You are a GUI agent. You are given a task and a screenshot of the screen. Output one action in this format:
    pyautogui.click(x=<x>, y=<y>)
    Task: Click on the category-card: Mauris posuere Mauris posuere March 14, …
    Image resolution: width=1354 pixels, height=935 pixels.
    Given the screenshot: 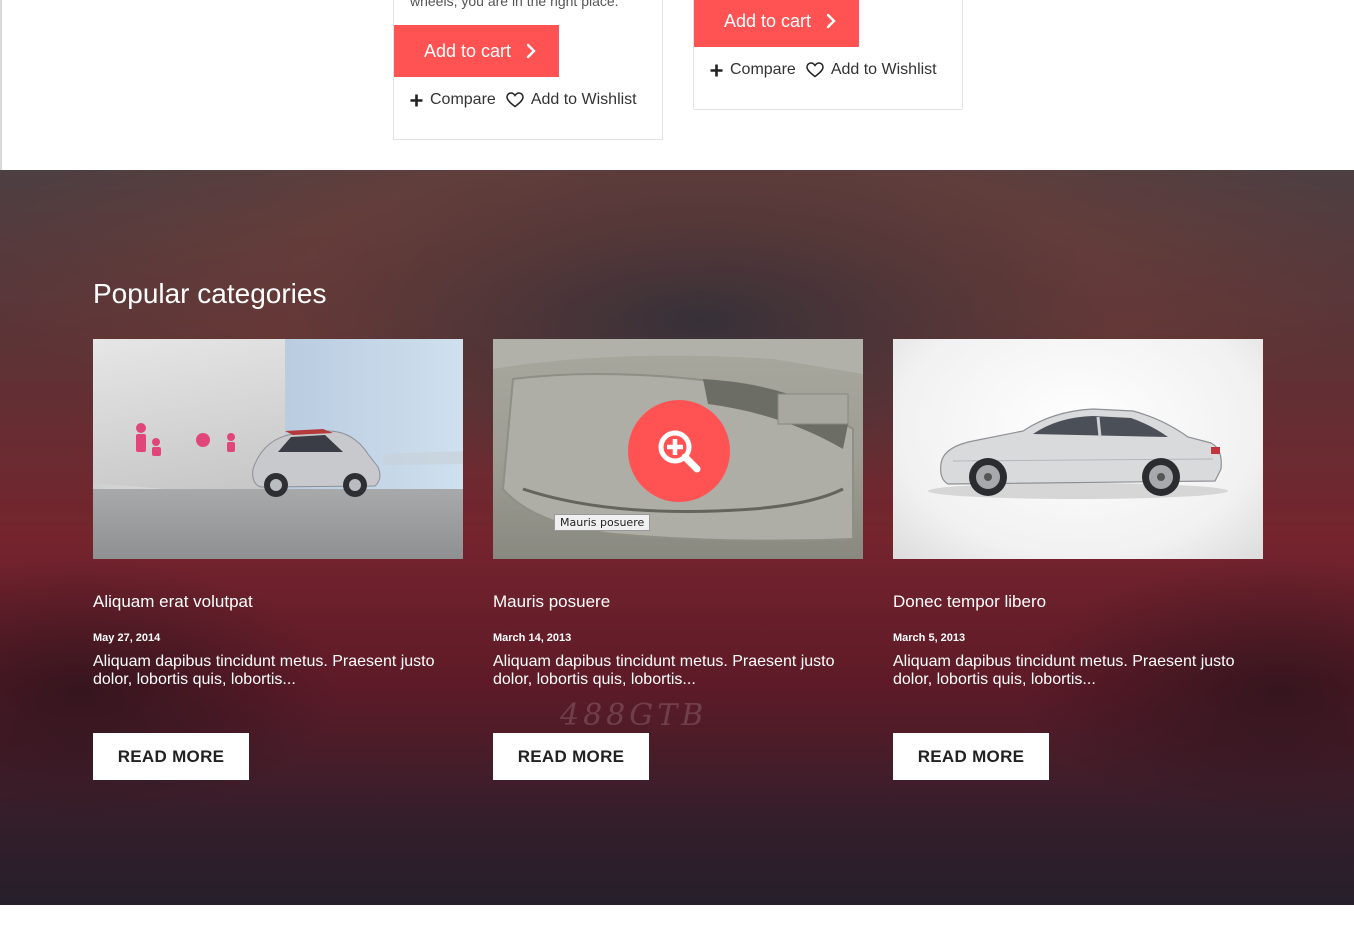 What is the action you would take?
    pyautogui.click(x=678, y=559)
    